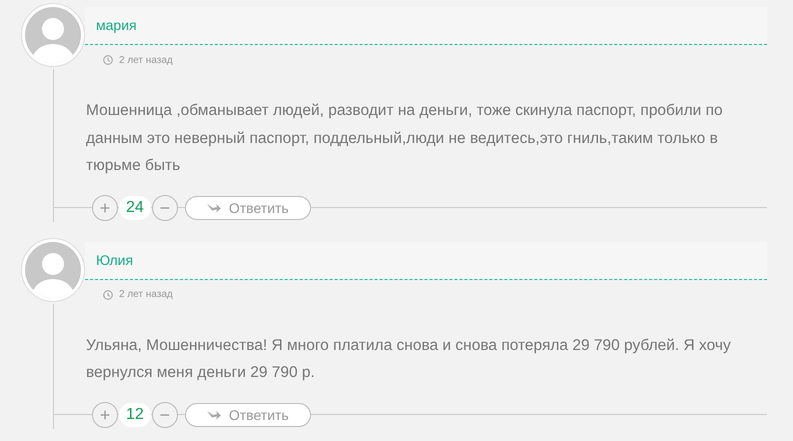  Describe the element at coordinates (408, 359) in the screenshot. I see `comment-text: Ульяна, Мошенничества! Я много платила снова и снова потеряла 29 790 рублей. Я хочу вернулся меня деньги 29 790 р.` at that location.